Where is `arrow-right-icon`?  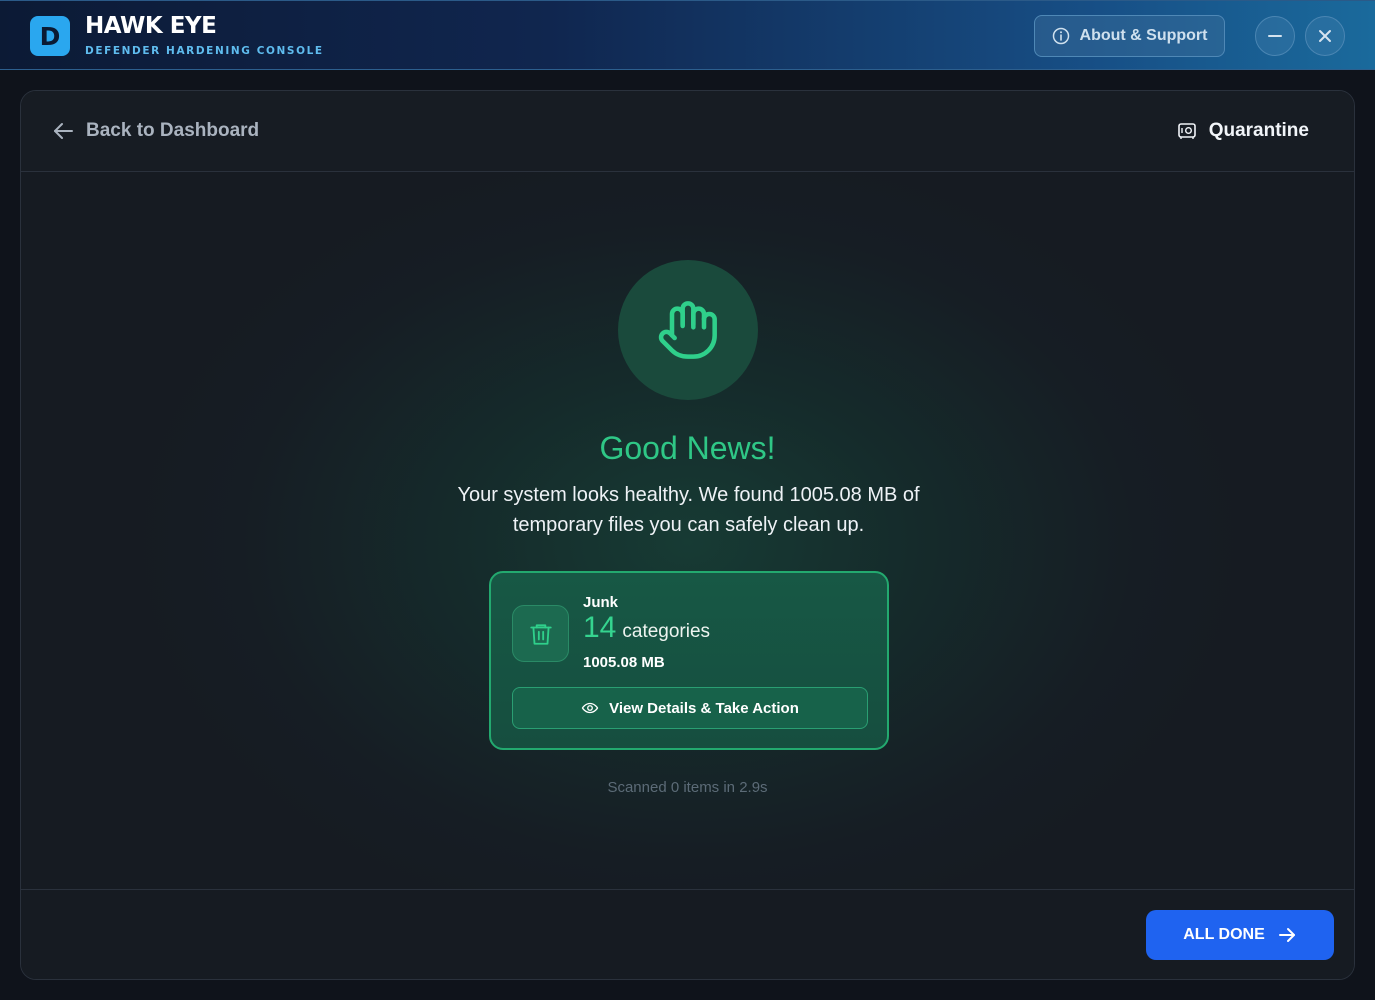
arrow-right-icon is located at coordinates (1286, 935).